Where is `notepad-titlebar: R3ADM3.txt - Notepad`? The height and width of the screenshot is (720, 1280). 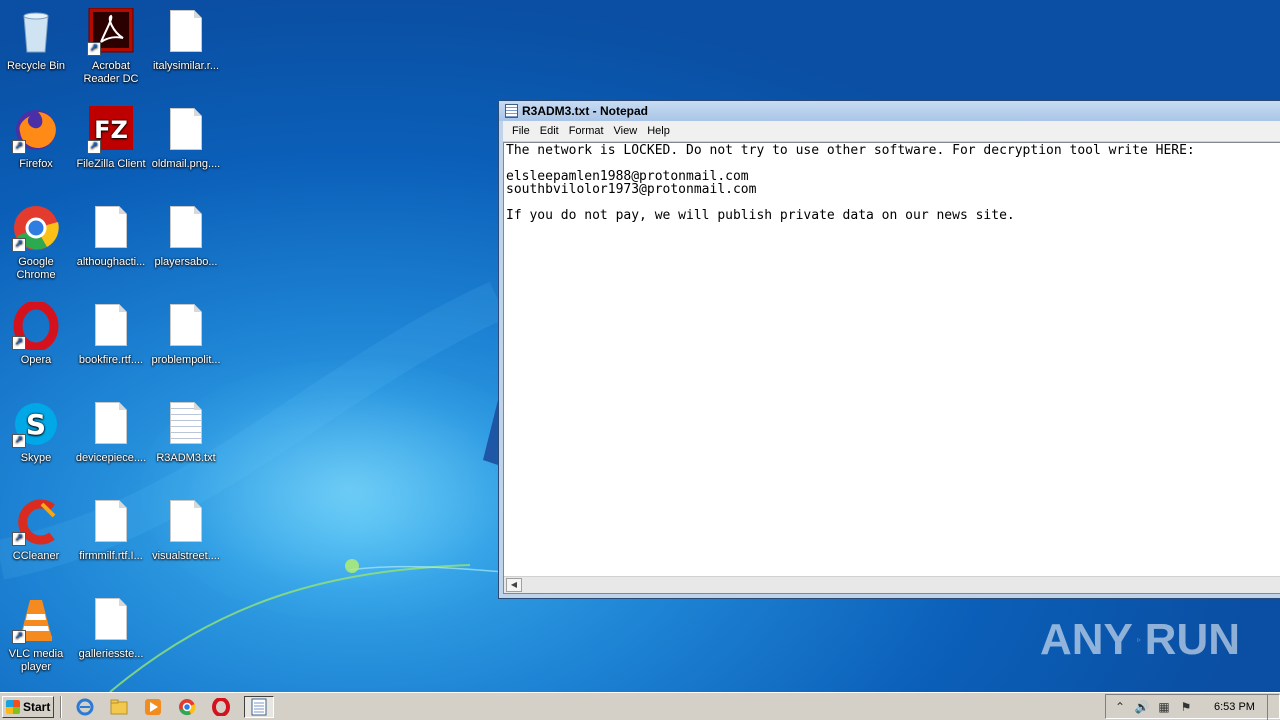 notepad-titlebar: R3ADM3.txt - Notepad is located at coordinates (889, 111).